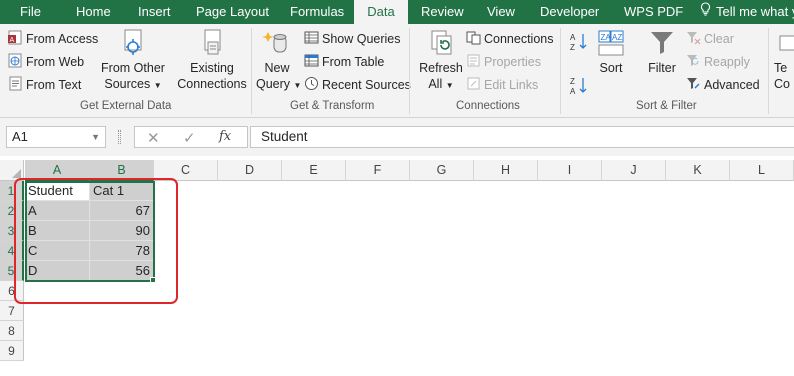 The image size is (794, 376). What do you see at coordinates (153, 138) in the screenshot?
I see `cancel-icon: ✕` at bounding box center [153, 138].